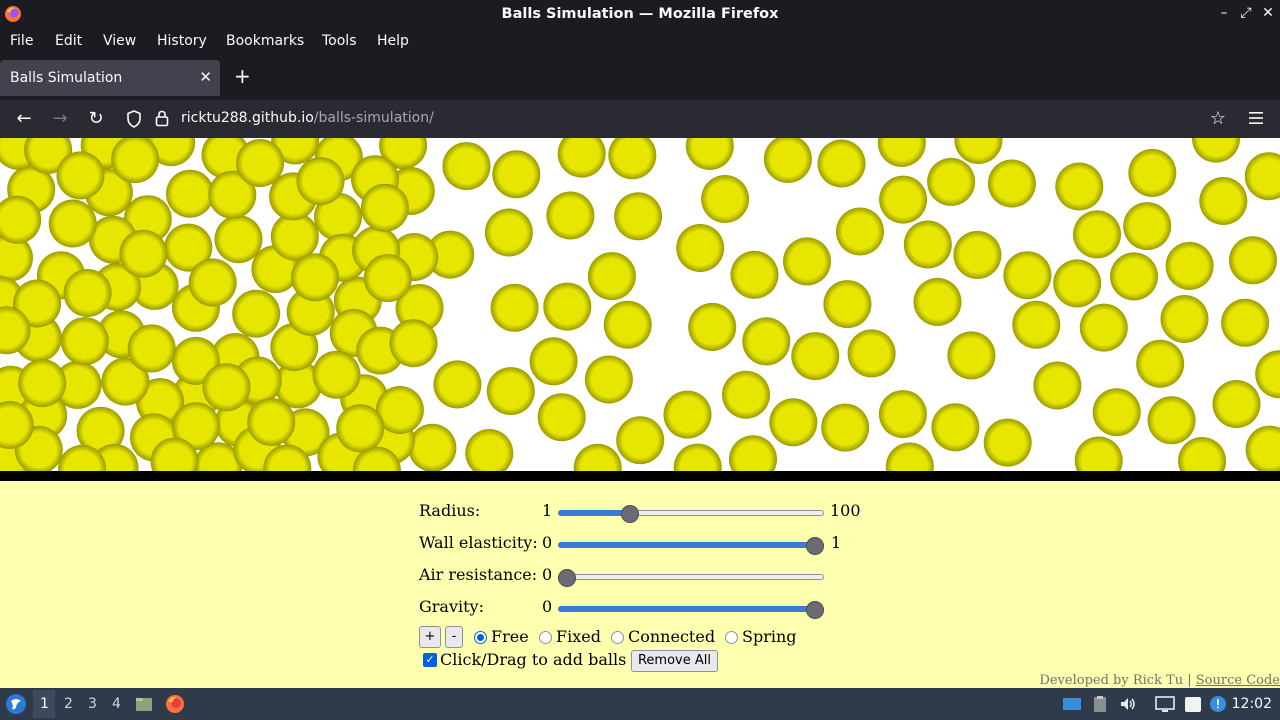 This screenshot has width=1280, height=720. Describe the element at coordinates (1100, 704) in the screenshot. I see `clipboard-icon` at that location.